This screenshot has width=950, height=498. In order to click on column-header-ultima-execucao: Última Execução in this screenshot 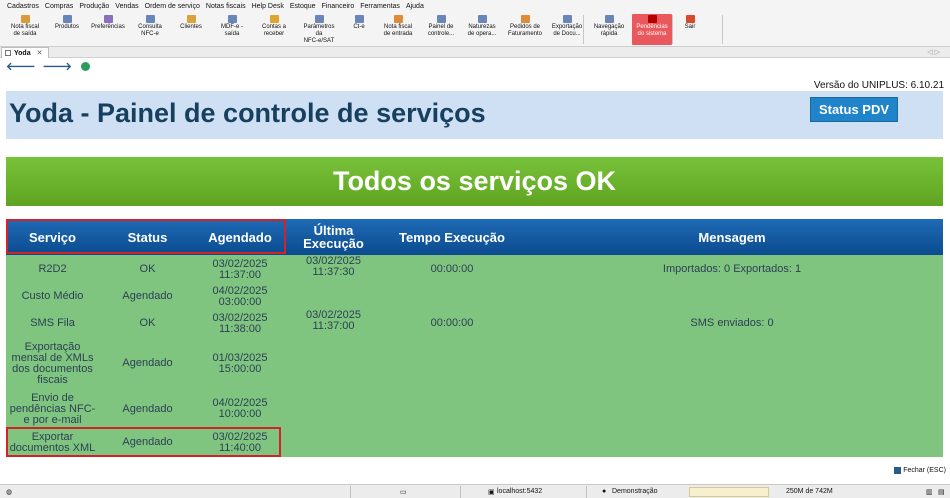, I will do `click(333, 237)`.